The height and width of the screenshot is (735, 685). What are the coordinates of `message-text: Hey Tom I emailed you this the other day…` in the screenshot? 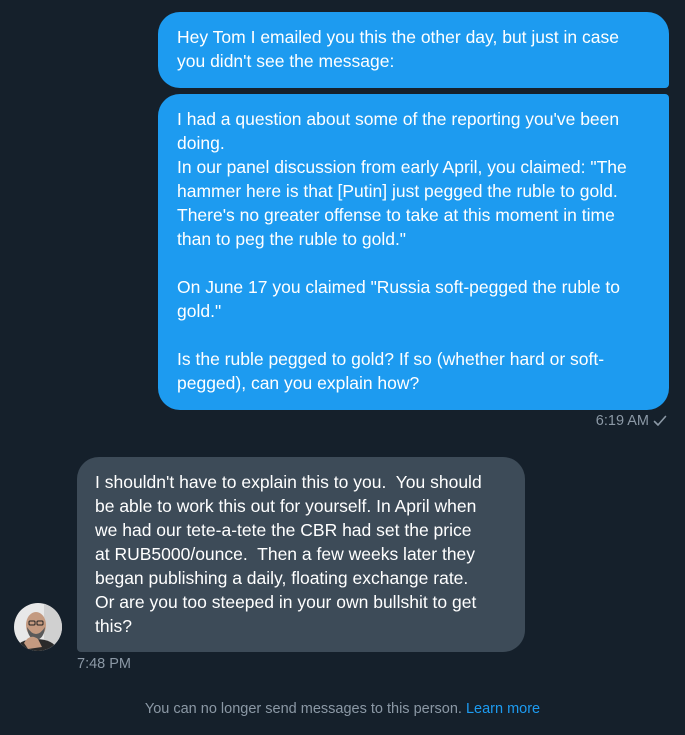 It's located at (398, 49).